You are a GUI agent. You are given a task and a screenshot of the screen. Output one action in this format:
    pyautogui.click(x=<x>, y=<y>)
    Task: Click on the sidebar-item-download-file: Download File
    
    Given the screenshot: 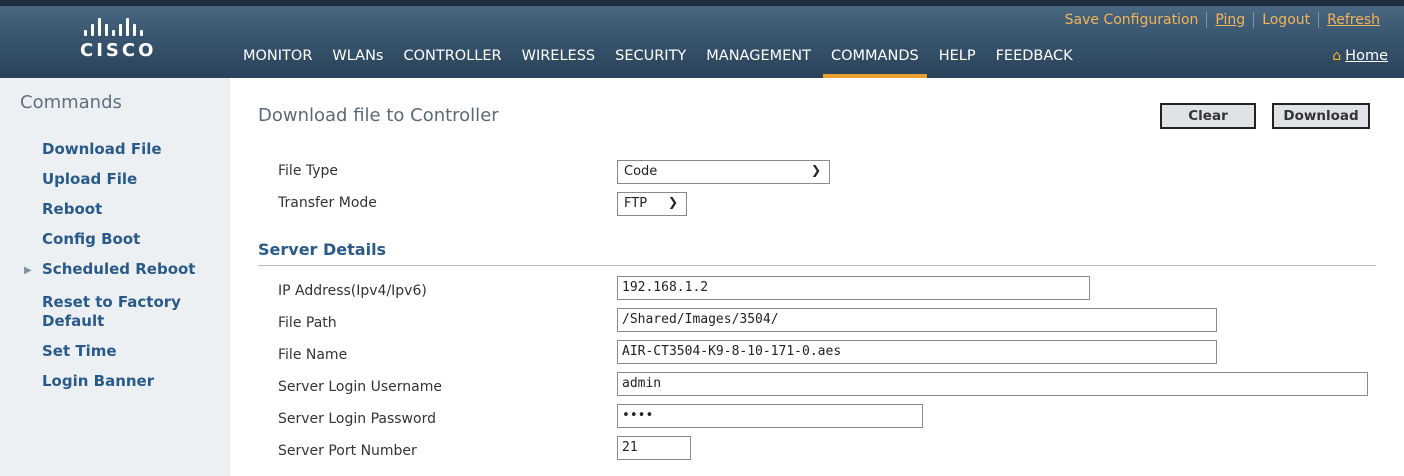 What is the action you would take?
    pyautogui.click(x=102, y=149)
    